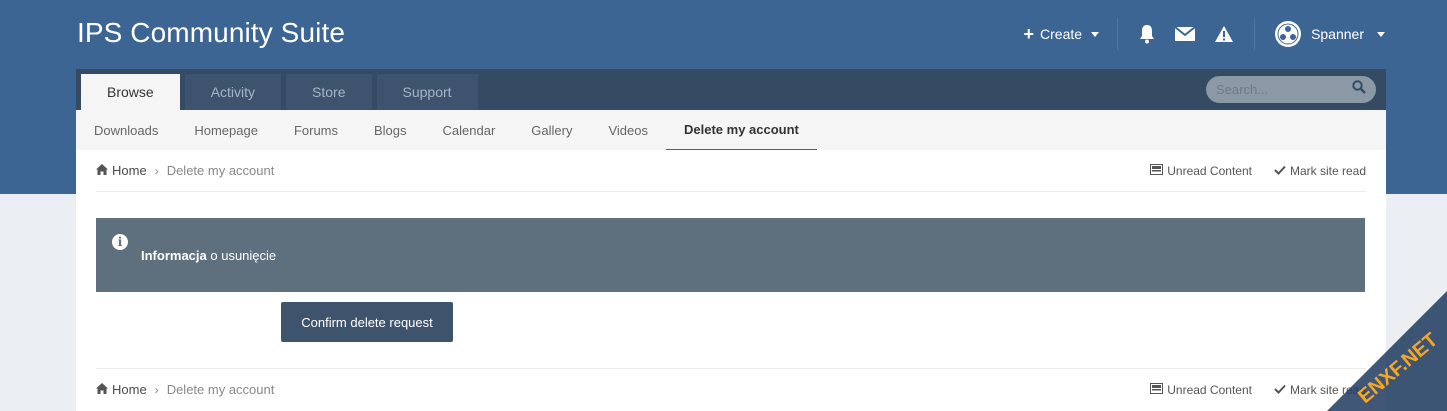  What do you see at coordinates (316, 130) in the screenshot?
I see `subnav-item-forums: Forums` at bounding box center [316, 130].